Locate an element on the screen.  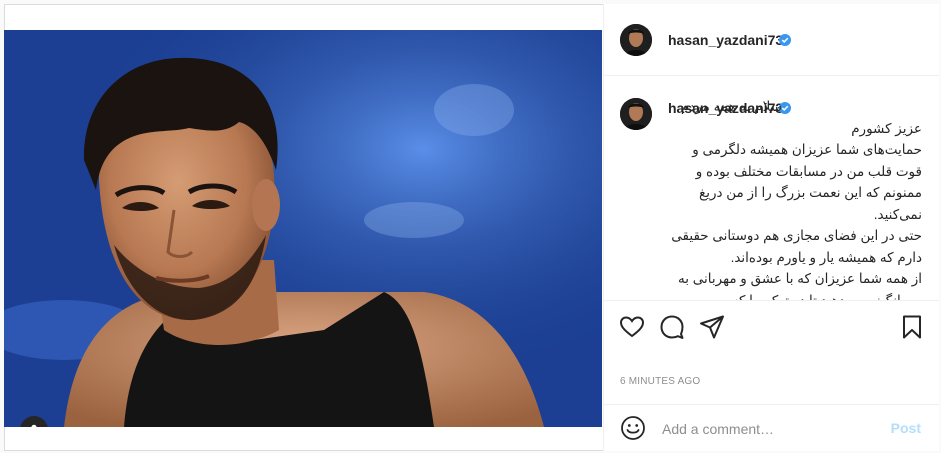
comment-bar: Post is located at coordinates (771, 427).